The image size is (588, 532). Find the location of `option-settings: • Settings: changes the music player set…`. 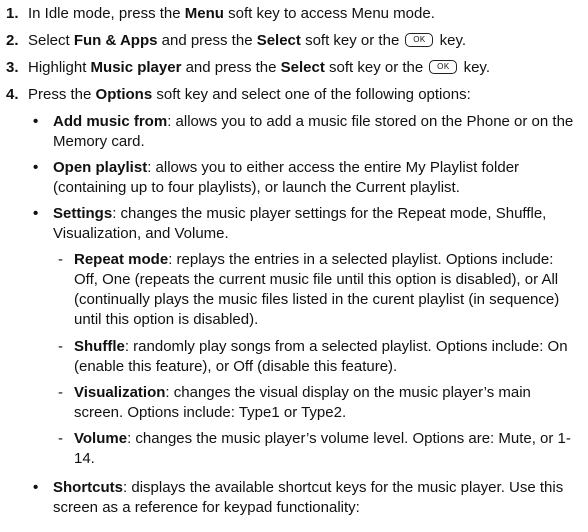

option-settings: • Settings: changes the music player set… is located at coordinates (303, 224).